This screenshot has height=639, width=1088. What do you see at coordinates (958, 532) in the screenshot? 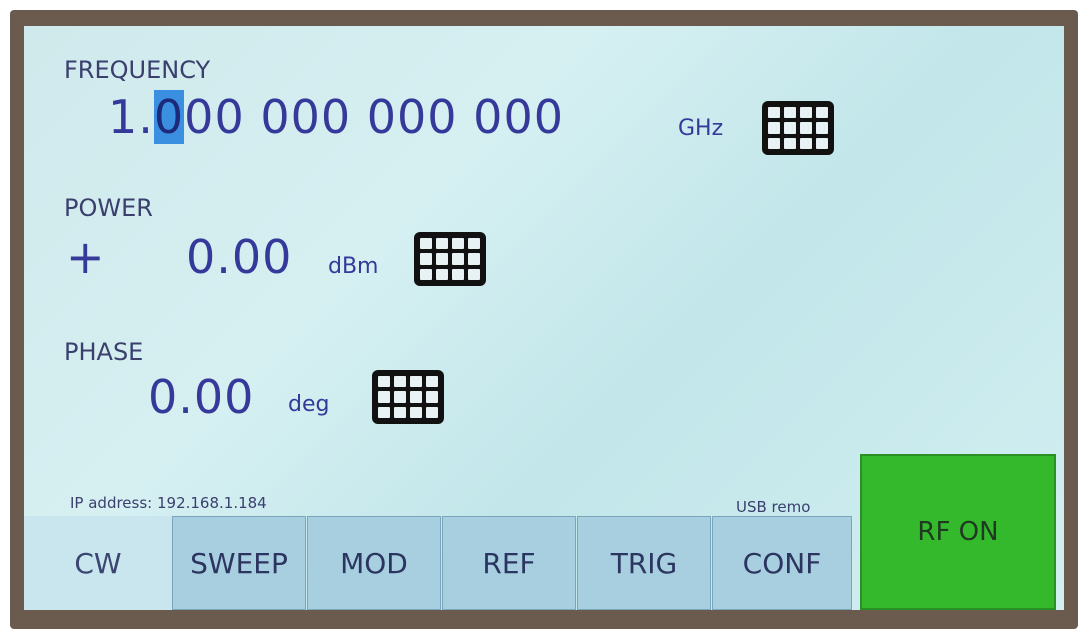
I see `rf-on-button: RF ON` at bounding box center [958, 532].